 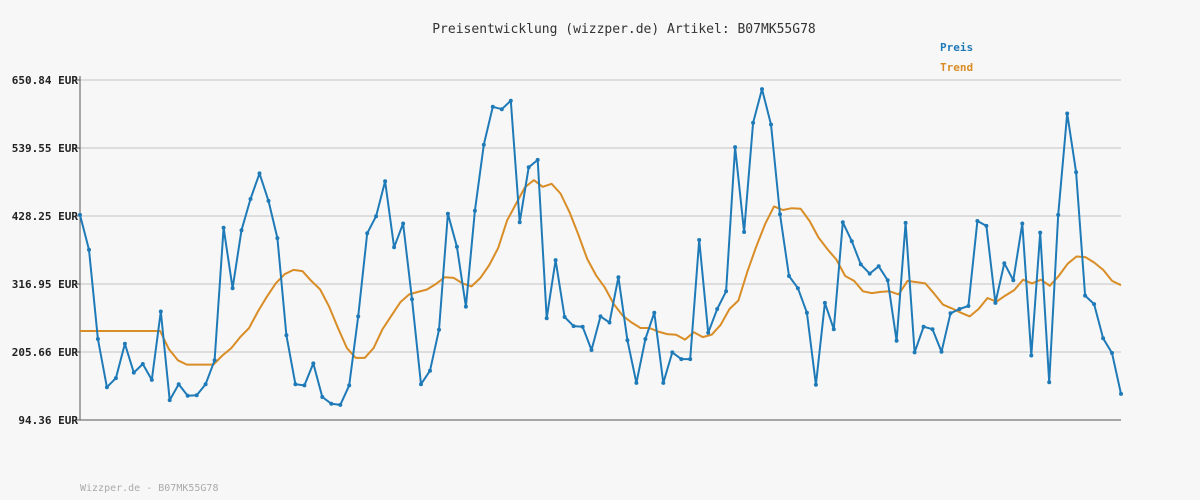 I want to click on legend-preis: Preis, so click(x=956, y=47).